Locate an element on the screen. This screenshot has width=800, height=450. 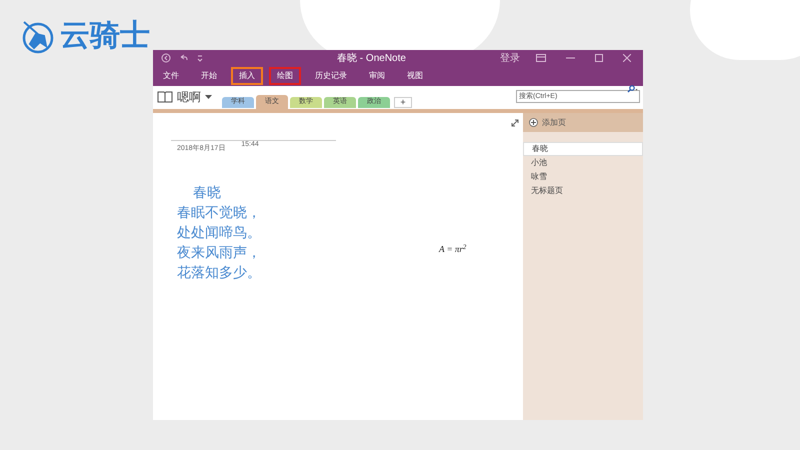
notebook-name: 嗯啊 is located at coordinates (189, 97).